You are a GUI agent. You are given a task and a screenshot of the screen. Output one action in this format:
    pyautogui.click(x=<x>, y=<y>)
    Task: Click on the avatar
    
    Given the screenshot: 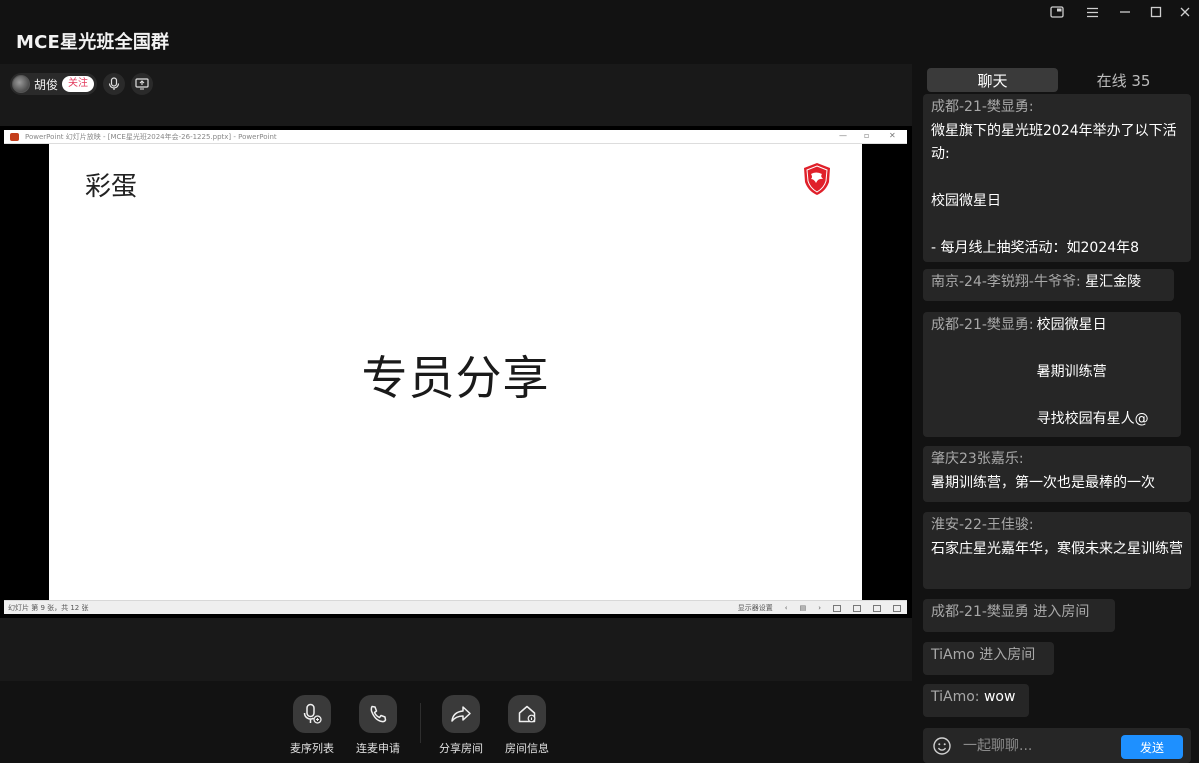 What is the action you would take?
    pyautogui.click(x=21, y=84)
    